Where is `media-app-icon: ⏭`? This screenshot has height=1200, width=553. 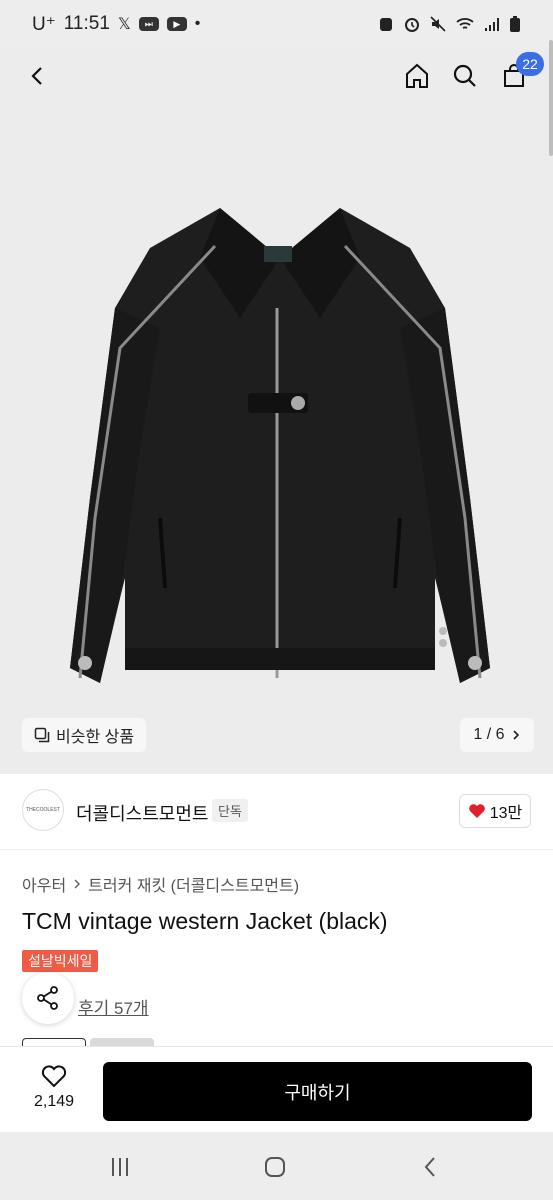 media-app-icon: ⏭ is located at coordinates (148, 24).